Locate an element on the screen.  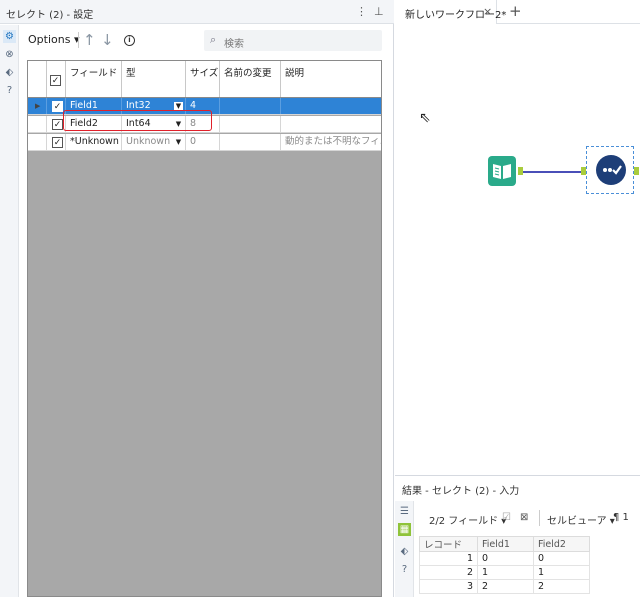
size-cell: 4 is located at coordinates (203, 106).